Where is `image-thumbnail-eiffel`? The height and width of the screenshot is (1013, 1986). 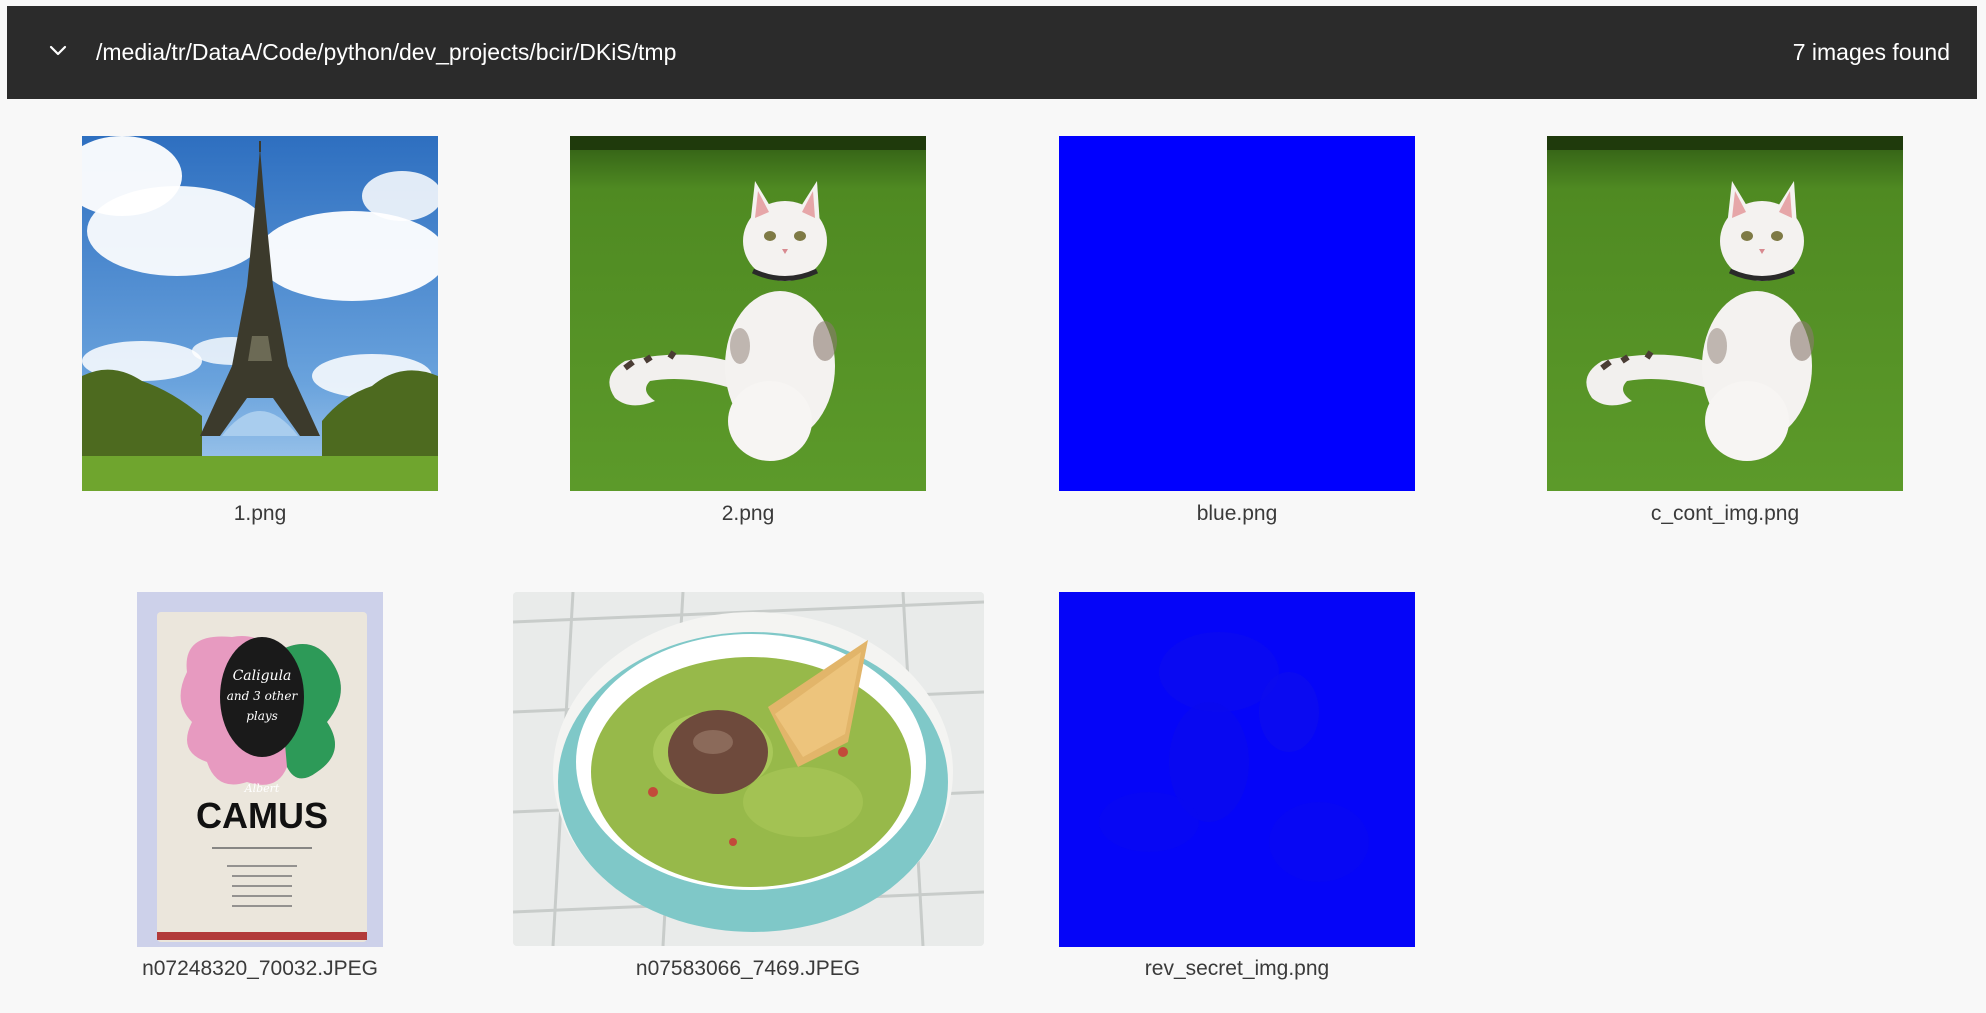 image-thumbnail-eiffel is located at coordinates (260, 313).